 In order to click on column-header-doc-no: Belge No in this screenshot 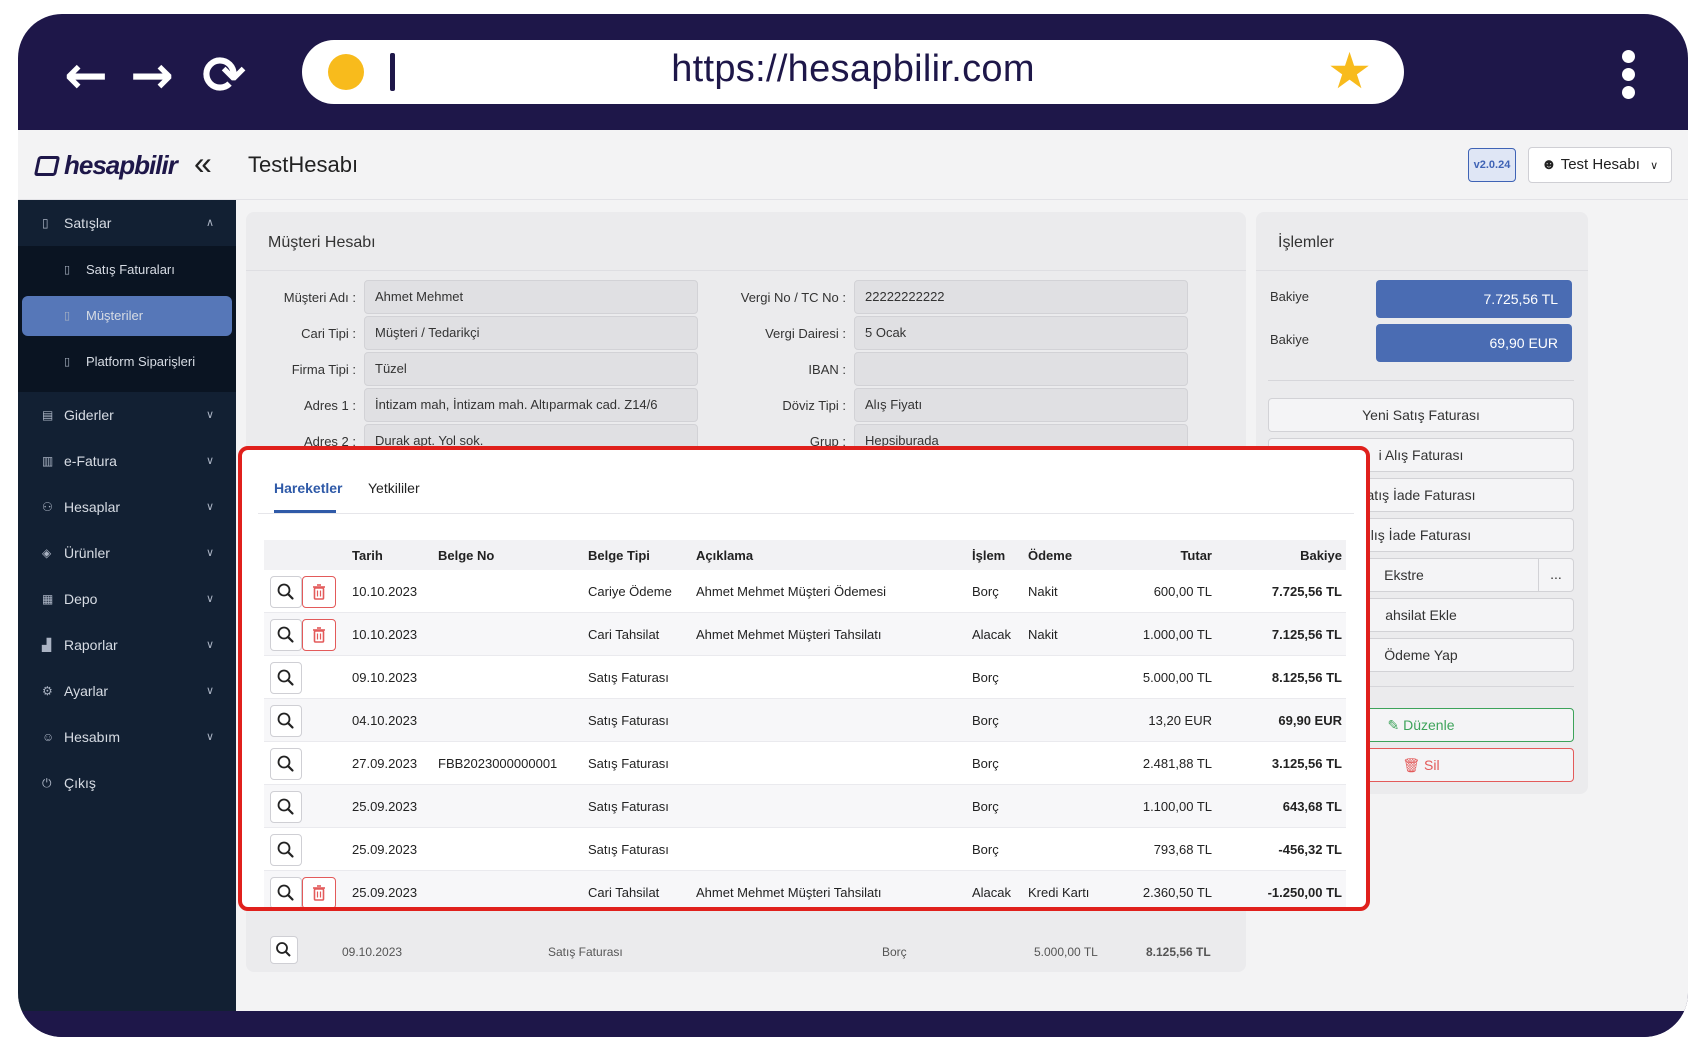, I will do `click(466, 555)`.